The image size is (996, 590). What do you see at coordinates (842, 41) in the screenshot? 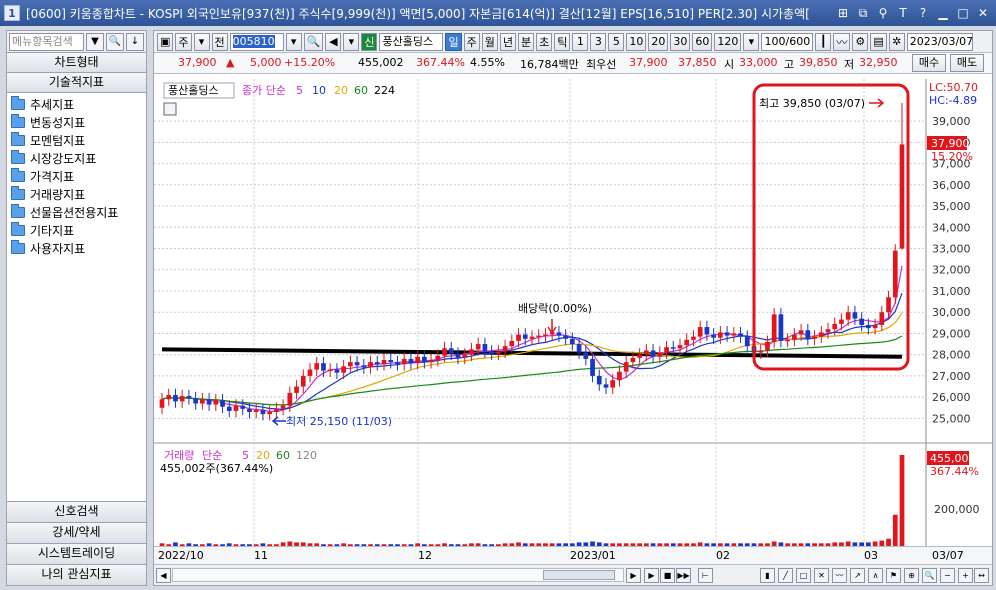
I see `line-chart-icon: 〰` at bounding box center [842, 41].